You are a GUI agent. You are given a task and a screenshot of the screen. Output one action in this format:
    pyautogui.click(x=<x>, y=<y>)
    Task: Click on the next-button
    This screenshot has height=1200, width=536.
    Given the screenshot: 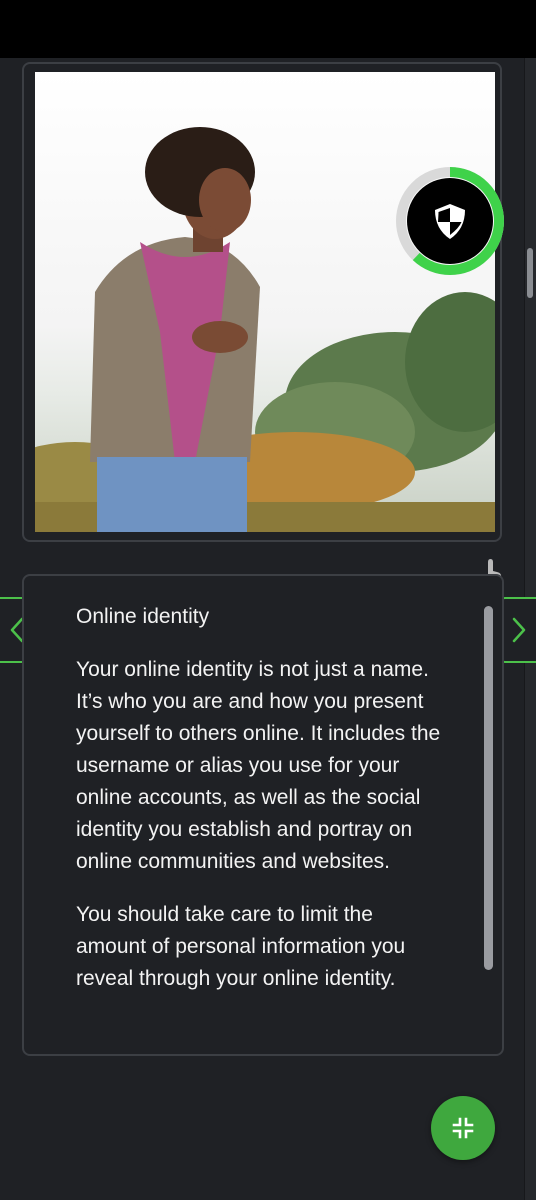 What is the action you would take?
    pyautogui.click(x=517, y=630)
    